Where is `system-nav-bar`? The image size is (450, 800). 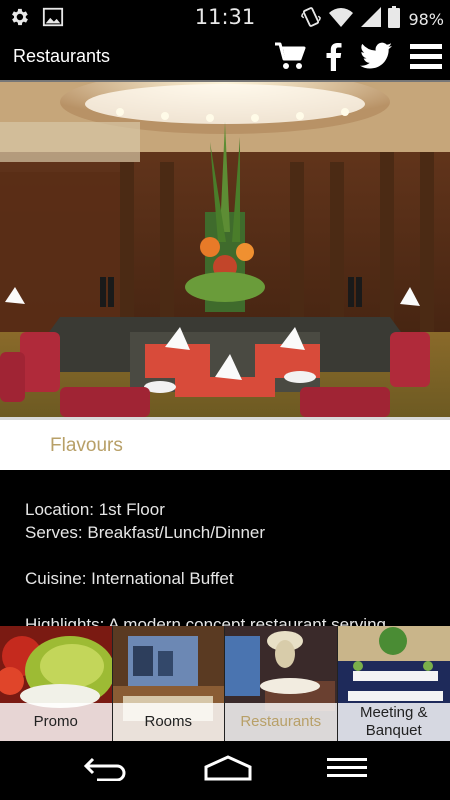
system-nav-bar is located at coordinates (225, 770).